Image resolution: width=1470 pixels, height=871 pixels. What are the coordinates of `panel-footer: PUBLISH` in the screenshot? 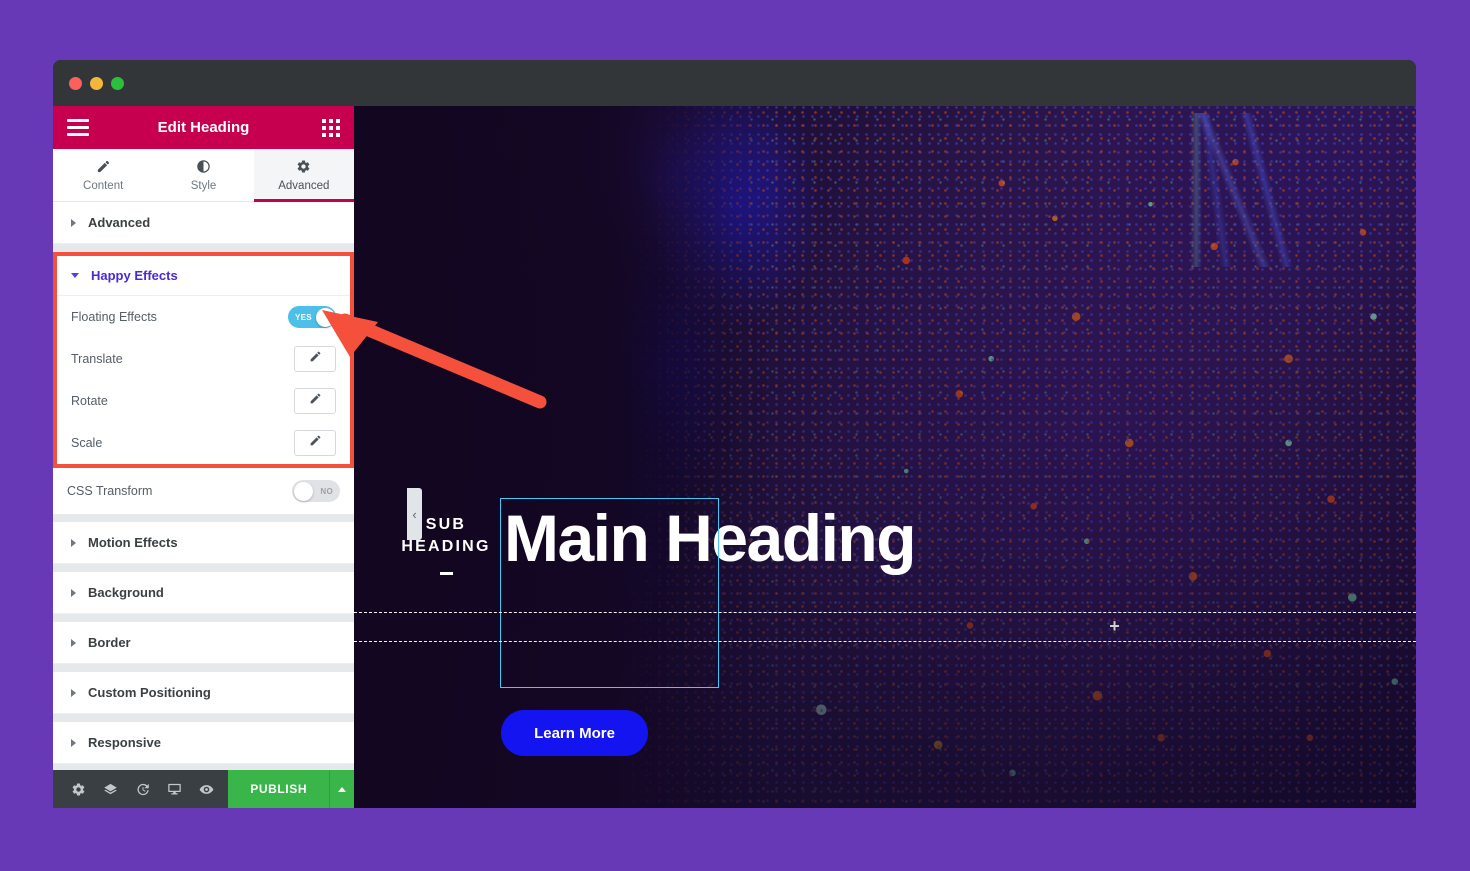 It's located at (203, 789).